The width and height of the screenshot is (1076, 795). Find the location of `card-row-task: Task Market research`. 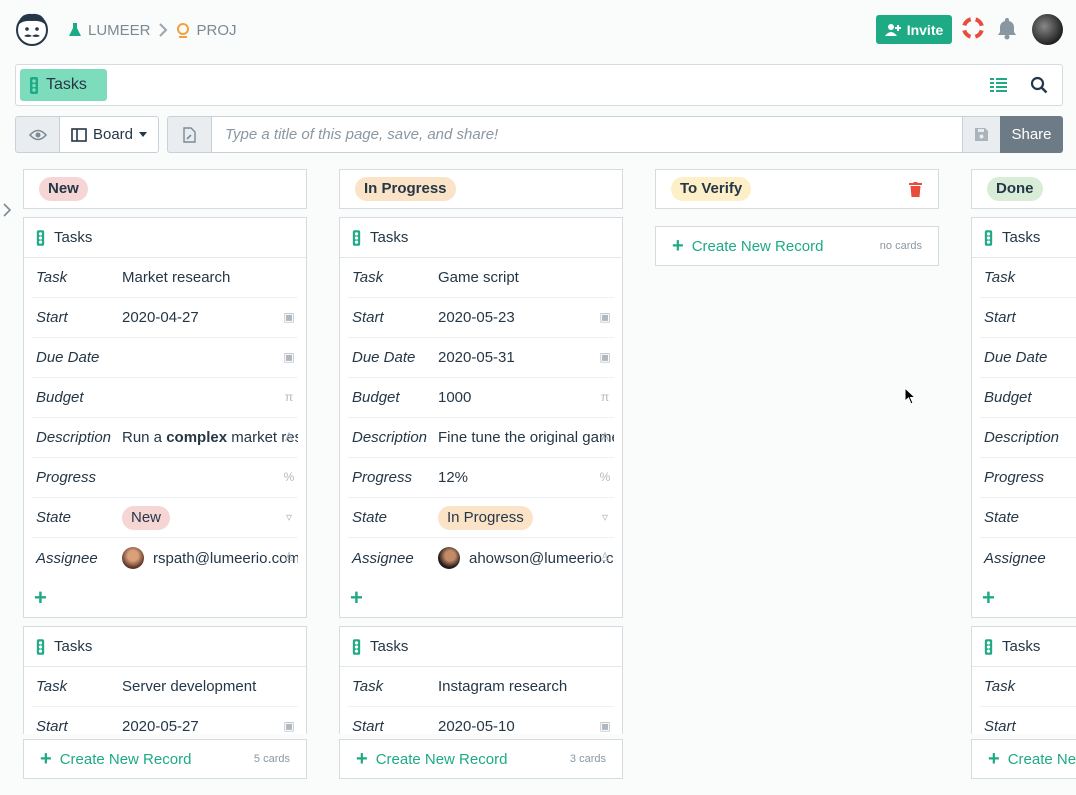

card-row-task: Task Market research is located at coordinates (165, 278).